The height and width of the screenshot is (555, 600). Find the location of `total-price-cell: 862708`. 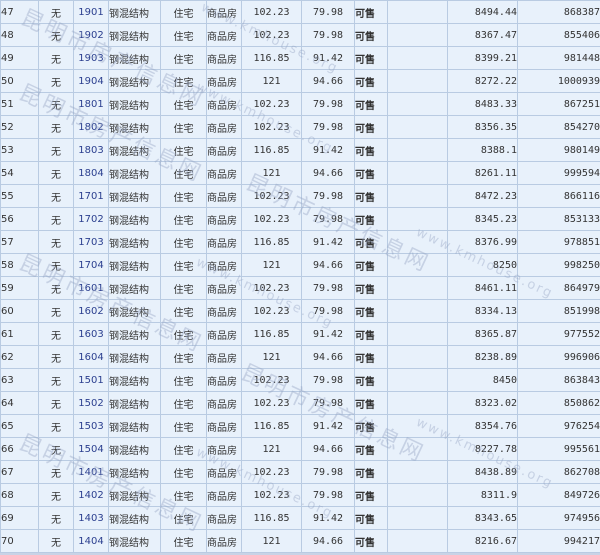

total-price-cell: 862708 is located at coordinates (558, 472).